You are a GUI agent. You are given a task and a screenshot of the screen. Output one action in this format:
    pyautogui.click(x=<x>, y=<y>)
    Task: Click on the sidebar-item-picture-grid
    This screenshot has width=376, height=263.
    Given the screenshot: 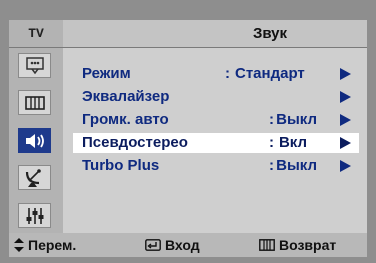 What is the action you would take?
    pyautogui.click(x=34, y=102)
    